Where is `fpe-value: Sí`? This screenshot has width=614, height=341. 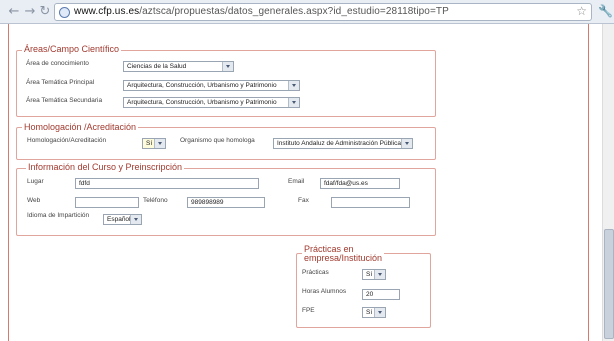 fpe-value: Sí is located at coordinates (369, 312).